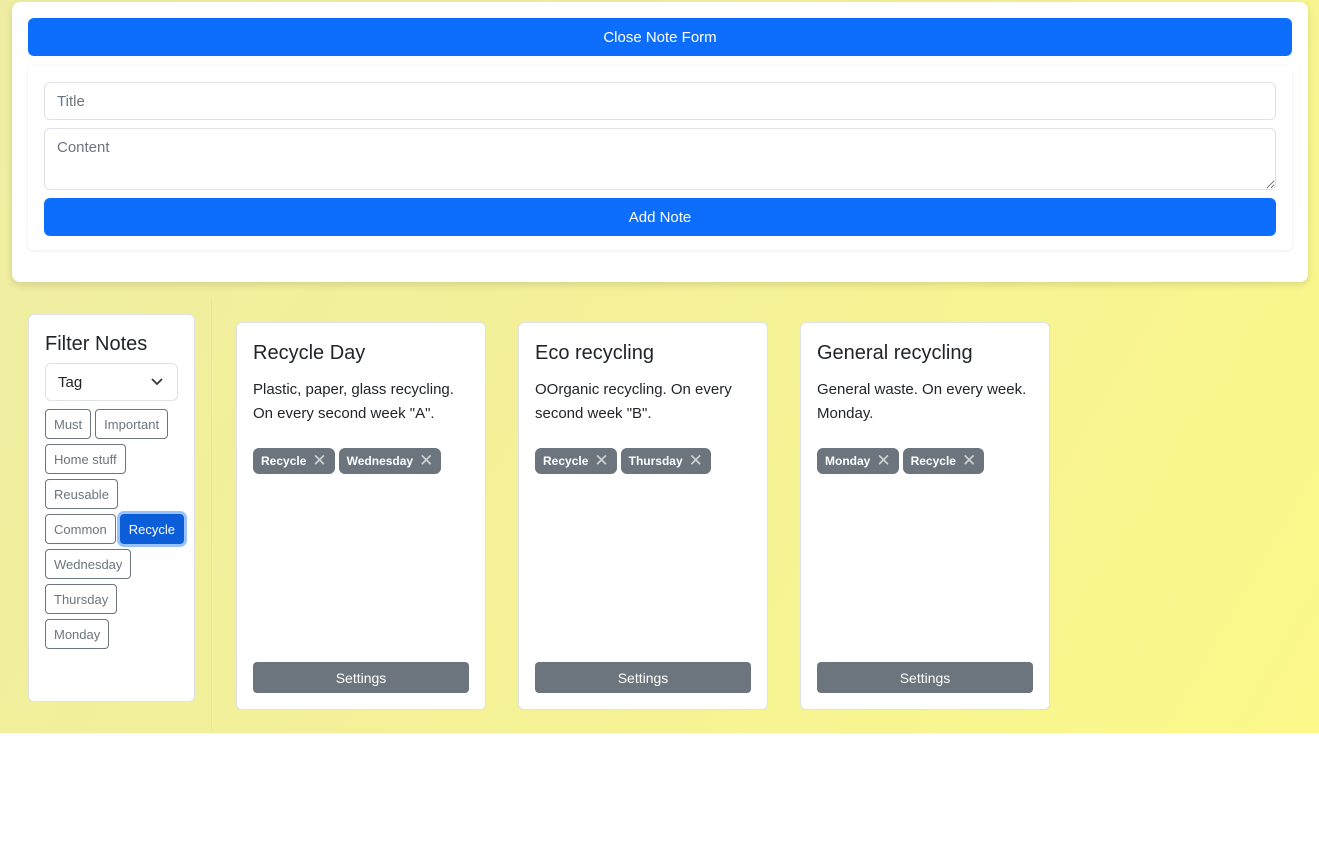 The height and width of the screenshot is (858, 1319). What do you see at coordinates (70, 382) in the screenshot?
I see `tag-select-value: Tag` at bounding box center [70, 382].